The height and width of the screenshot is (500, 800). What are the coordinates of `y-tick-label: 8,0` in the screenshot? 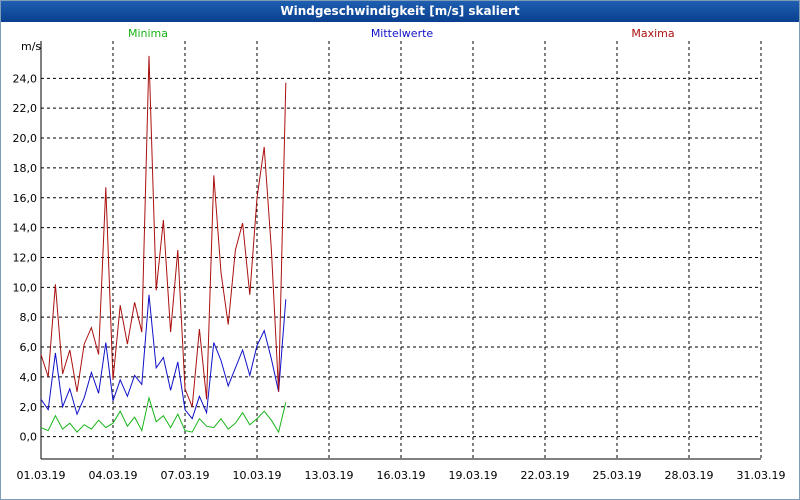 It's located at (29, 317).